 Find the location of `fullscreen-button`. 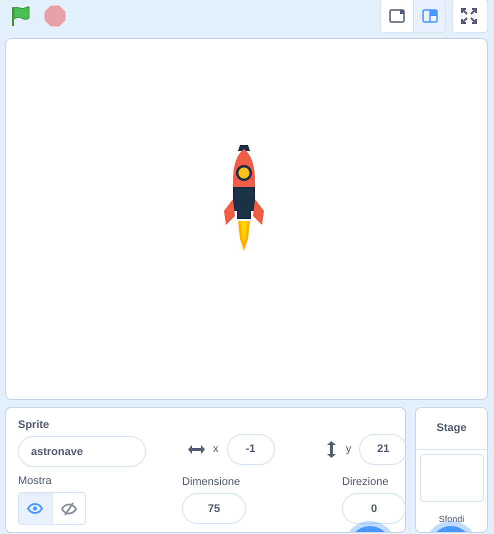

fullscreen-button is located at coordinates (469, 16).